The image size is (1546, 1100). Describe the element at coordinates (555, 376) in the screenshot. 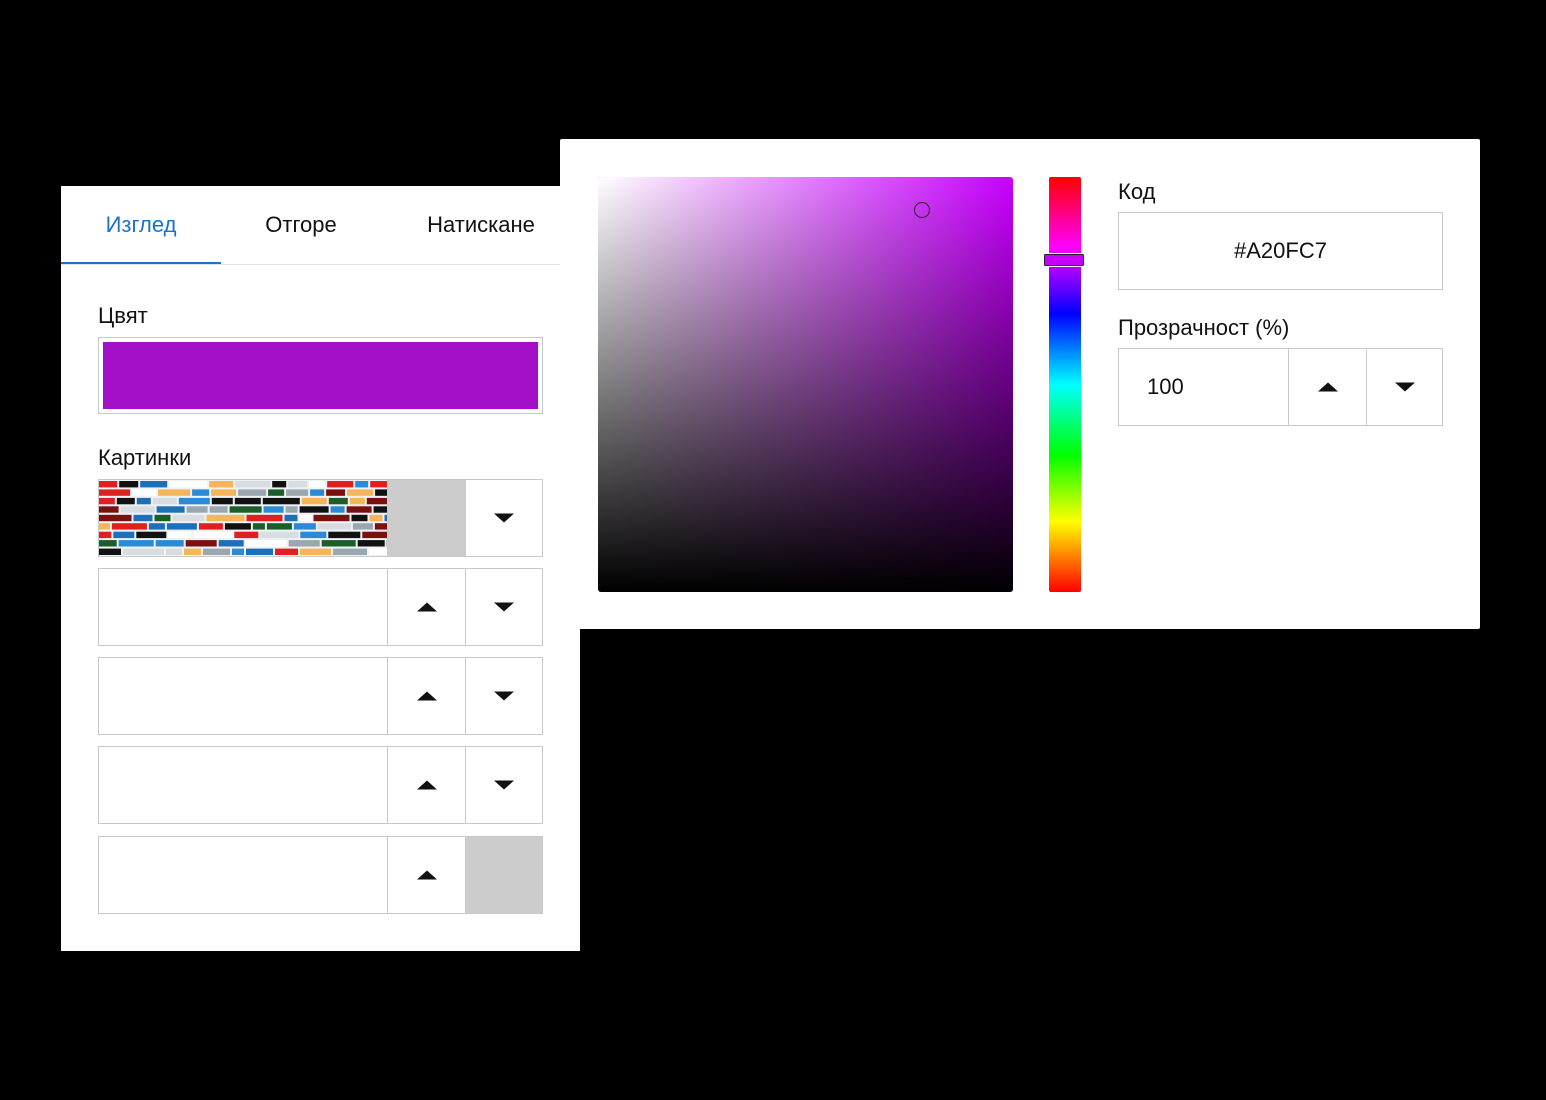

I see `popup-pointer` at that location.